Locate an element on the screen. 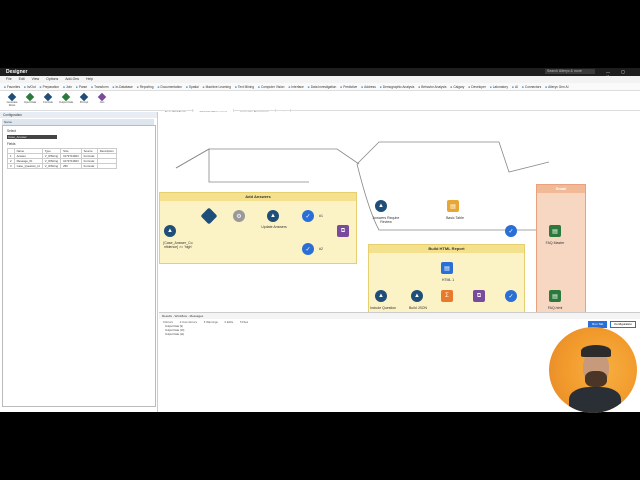 The width and height of the screenshot is (640, 480). include-question-icon: ▲ is located at coordinates (381, 296).